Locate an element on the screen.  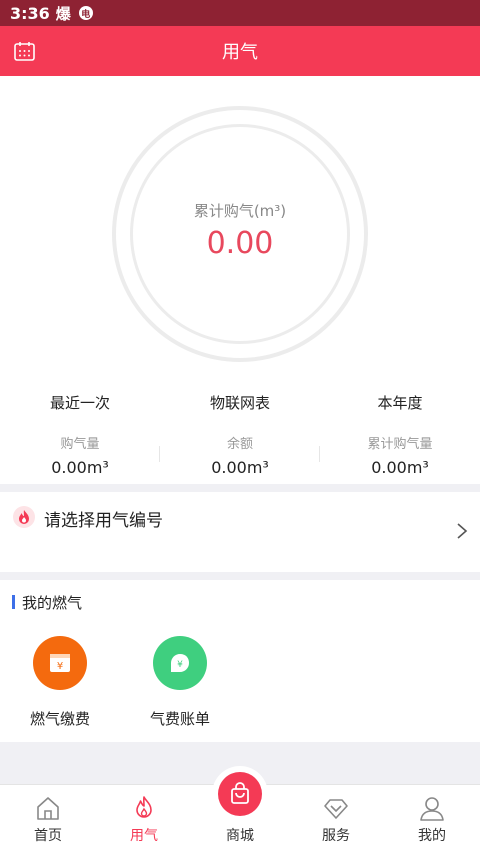
select-gas-number: 请选择用气编号 is located at coordinates (240, 532).